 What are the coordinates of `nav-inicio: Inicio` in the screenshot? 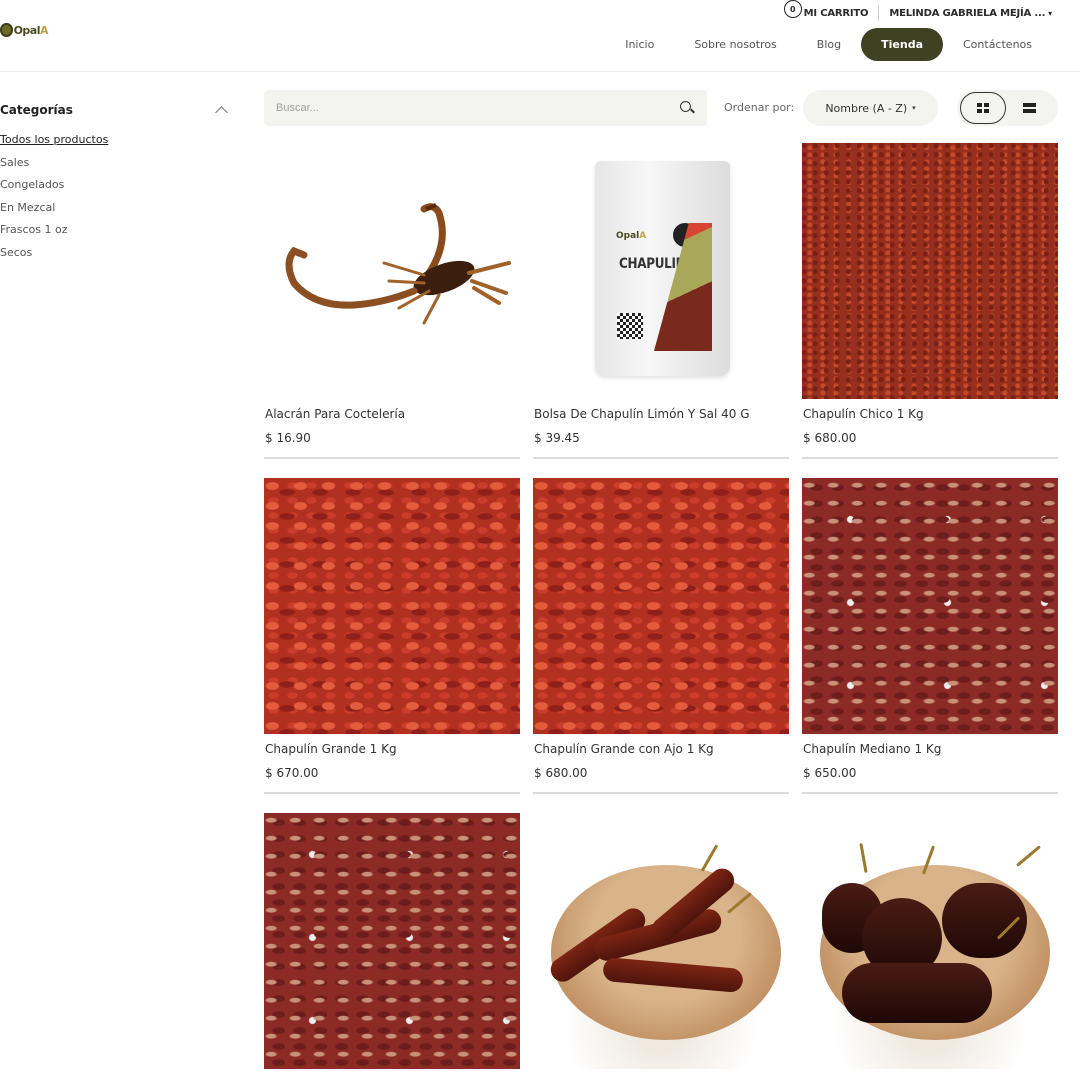 It's located at (639, 44).